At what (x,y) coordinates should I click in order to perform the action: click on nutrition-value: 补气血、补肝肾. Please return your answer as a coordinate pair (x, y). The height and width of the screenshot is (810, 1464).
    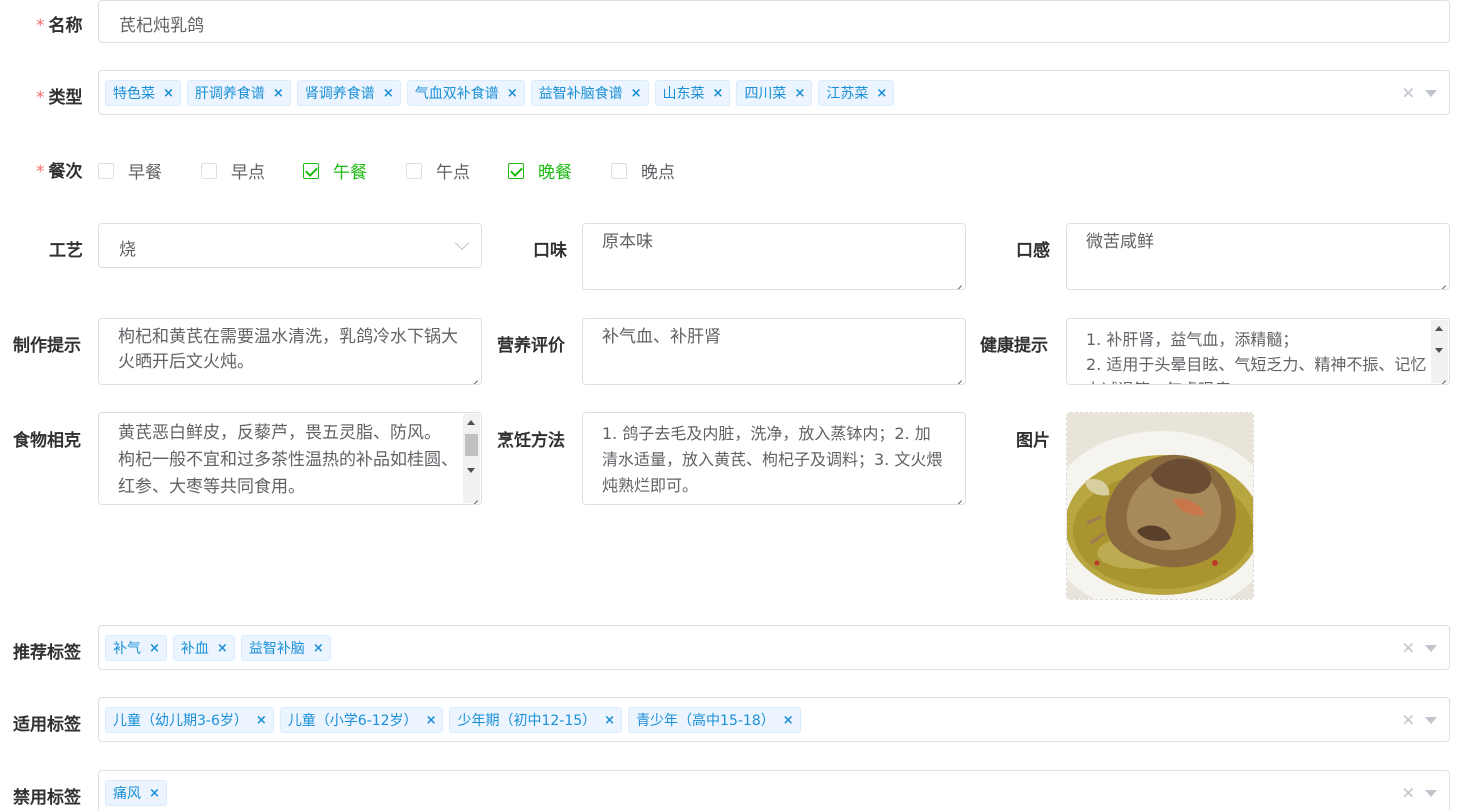
    Looking at the image, I should click on (661, 337).